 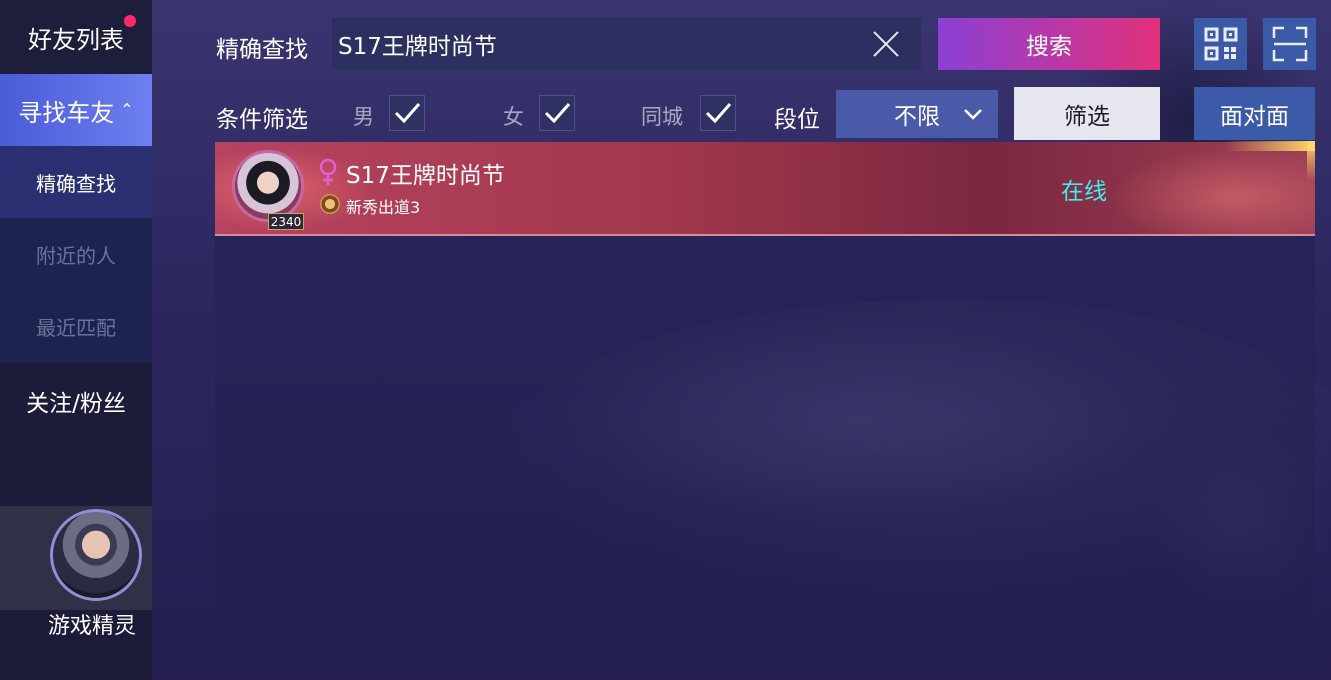 I want to click on rank-label: 段位, so click(x=797, y=120).